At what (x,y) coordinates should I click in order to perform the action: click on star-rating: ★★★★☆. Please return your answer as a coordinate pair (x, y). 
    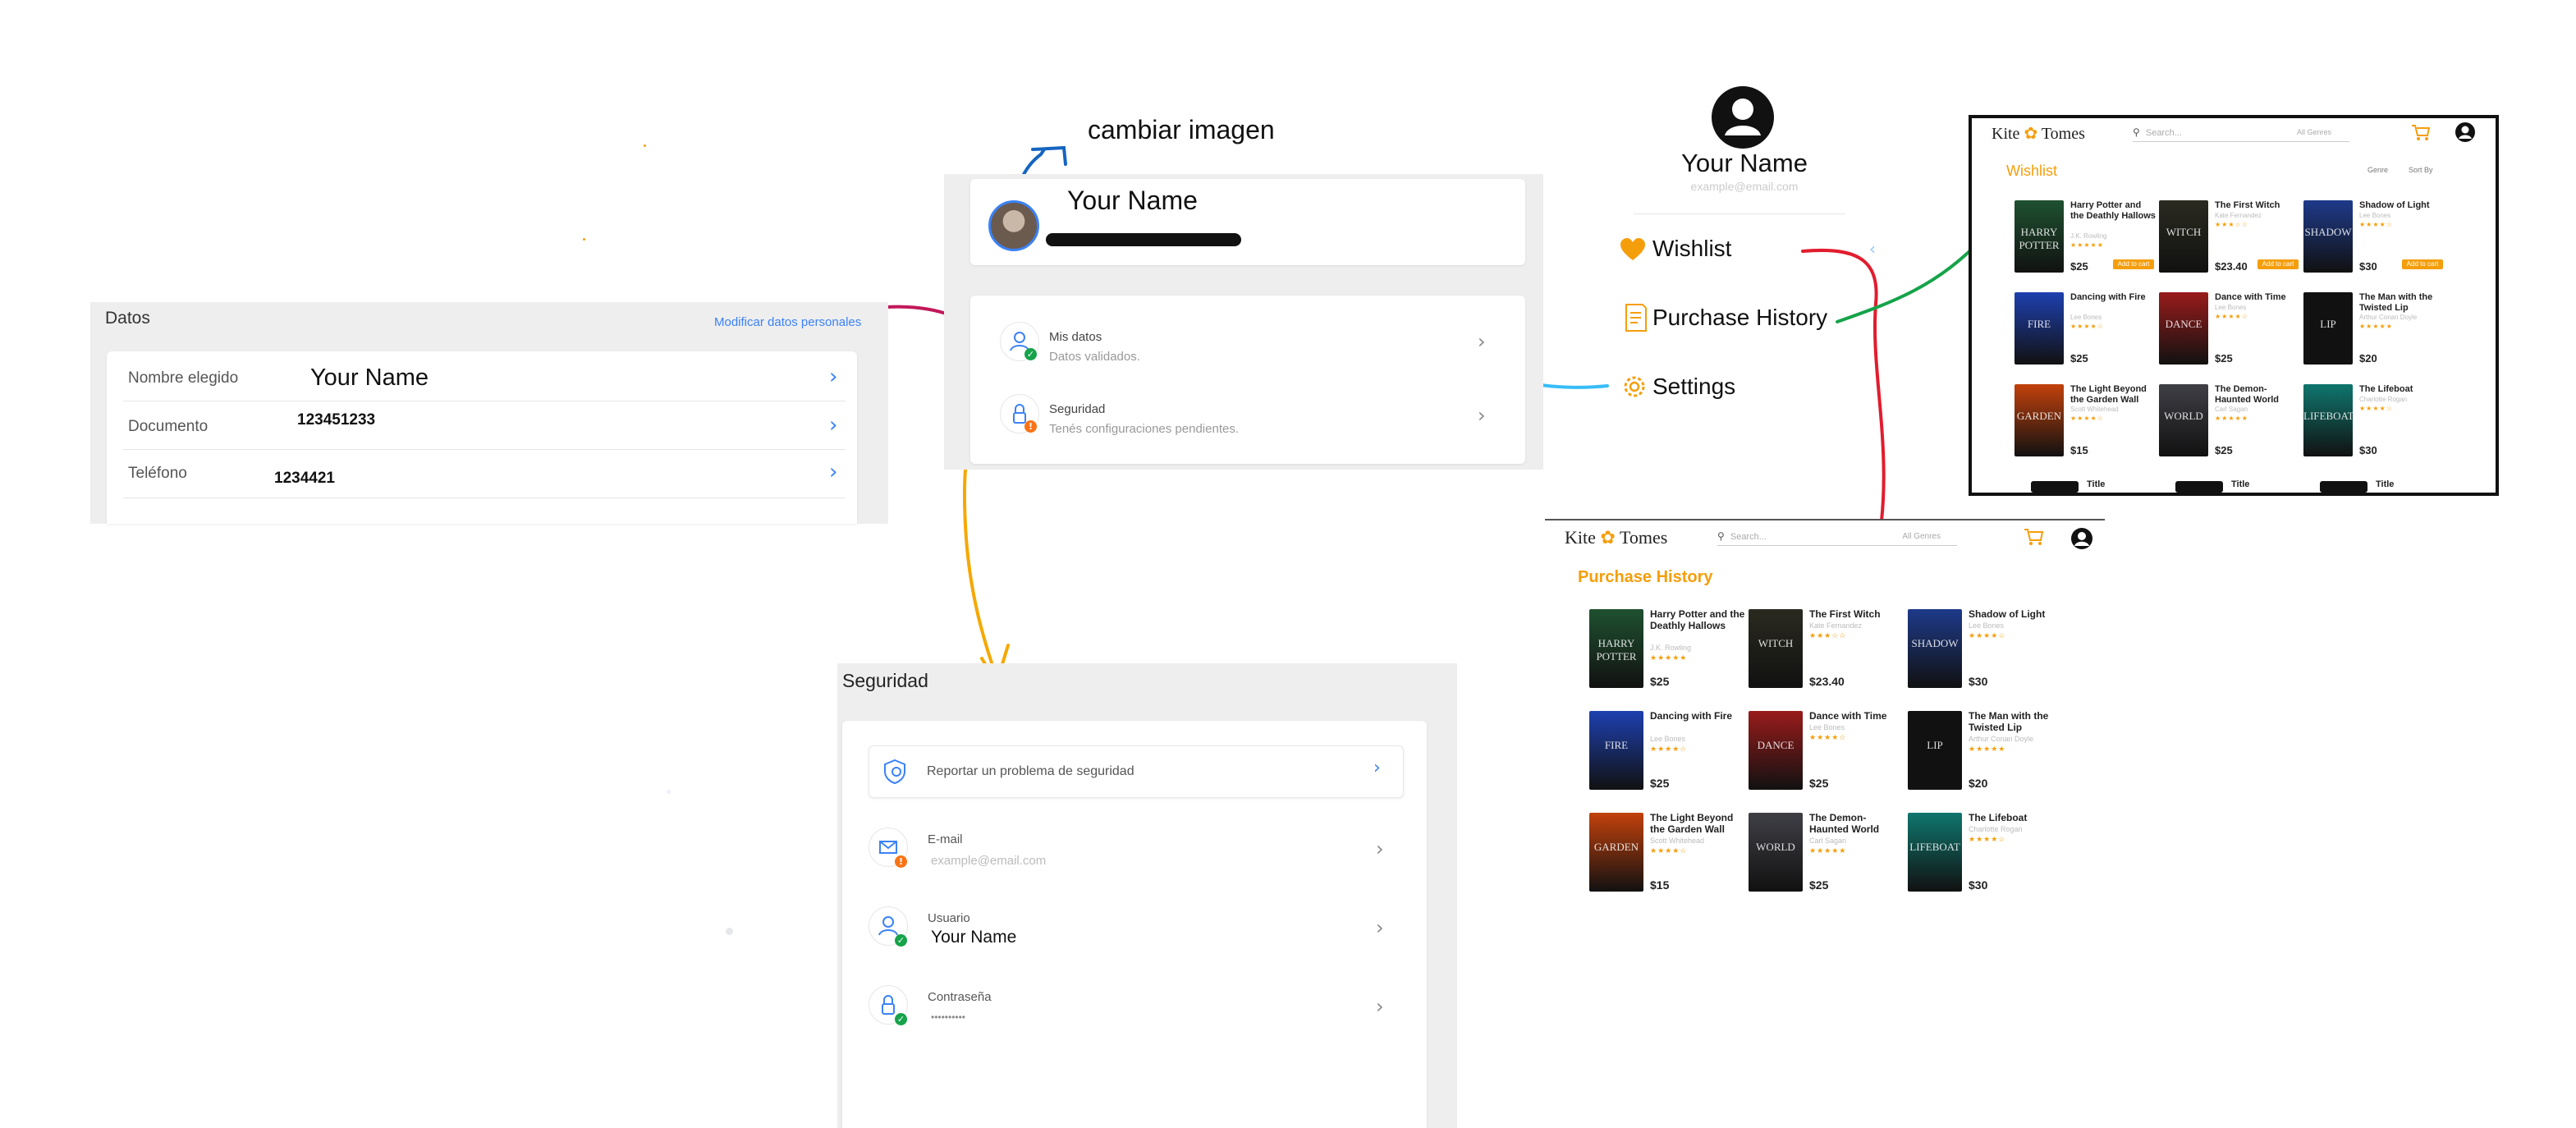
    Looking at the image, I should click on (1988, 635).